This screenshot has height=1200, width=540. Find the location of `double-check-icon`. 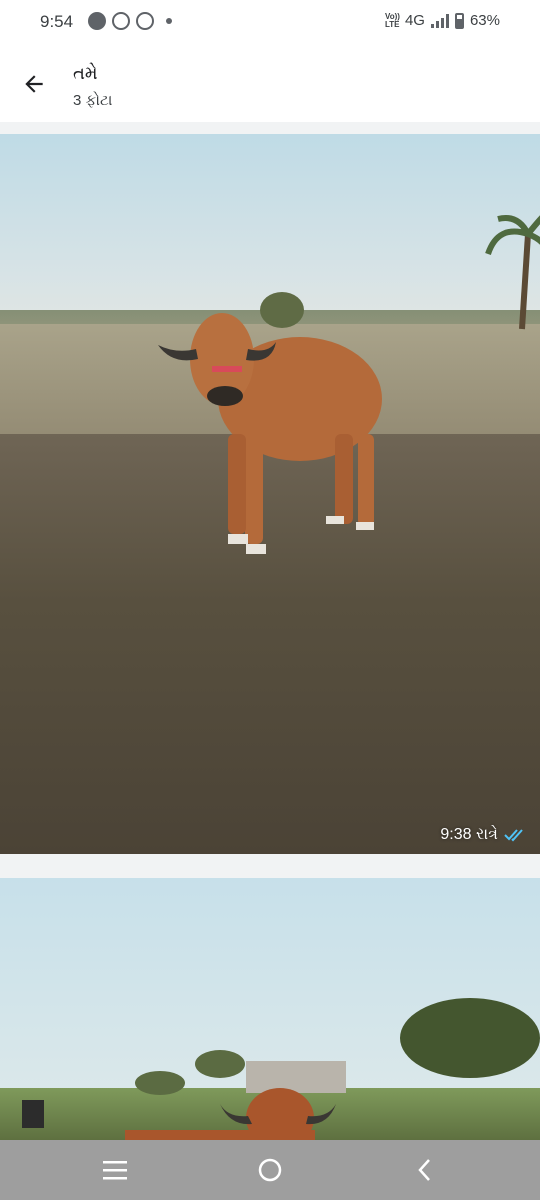

double-check-icon is located at coordinates (513, 835).